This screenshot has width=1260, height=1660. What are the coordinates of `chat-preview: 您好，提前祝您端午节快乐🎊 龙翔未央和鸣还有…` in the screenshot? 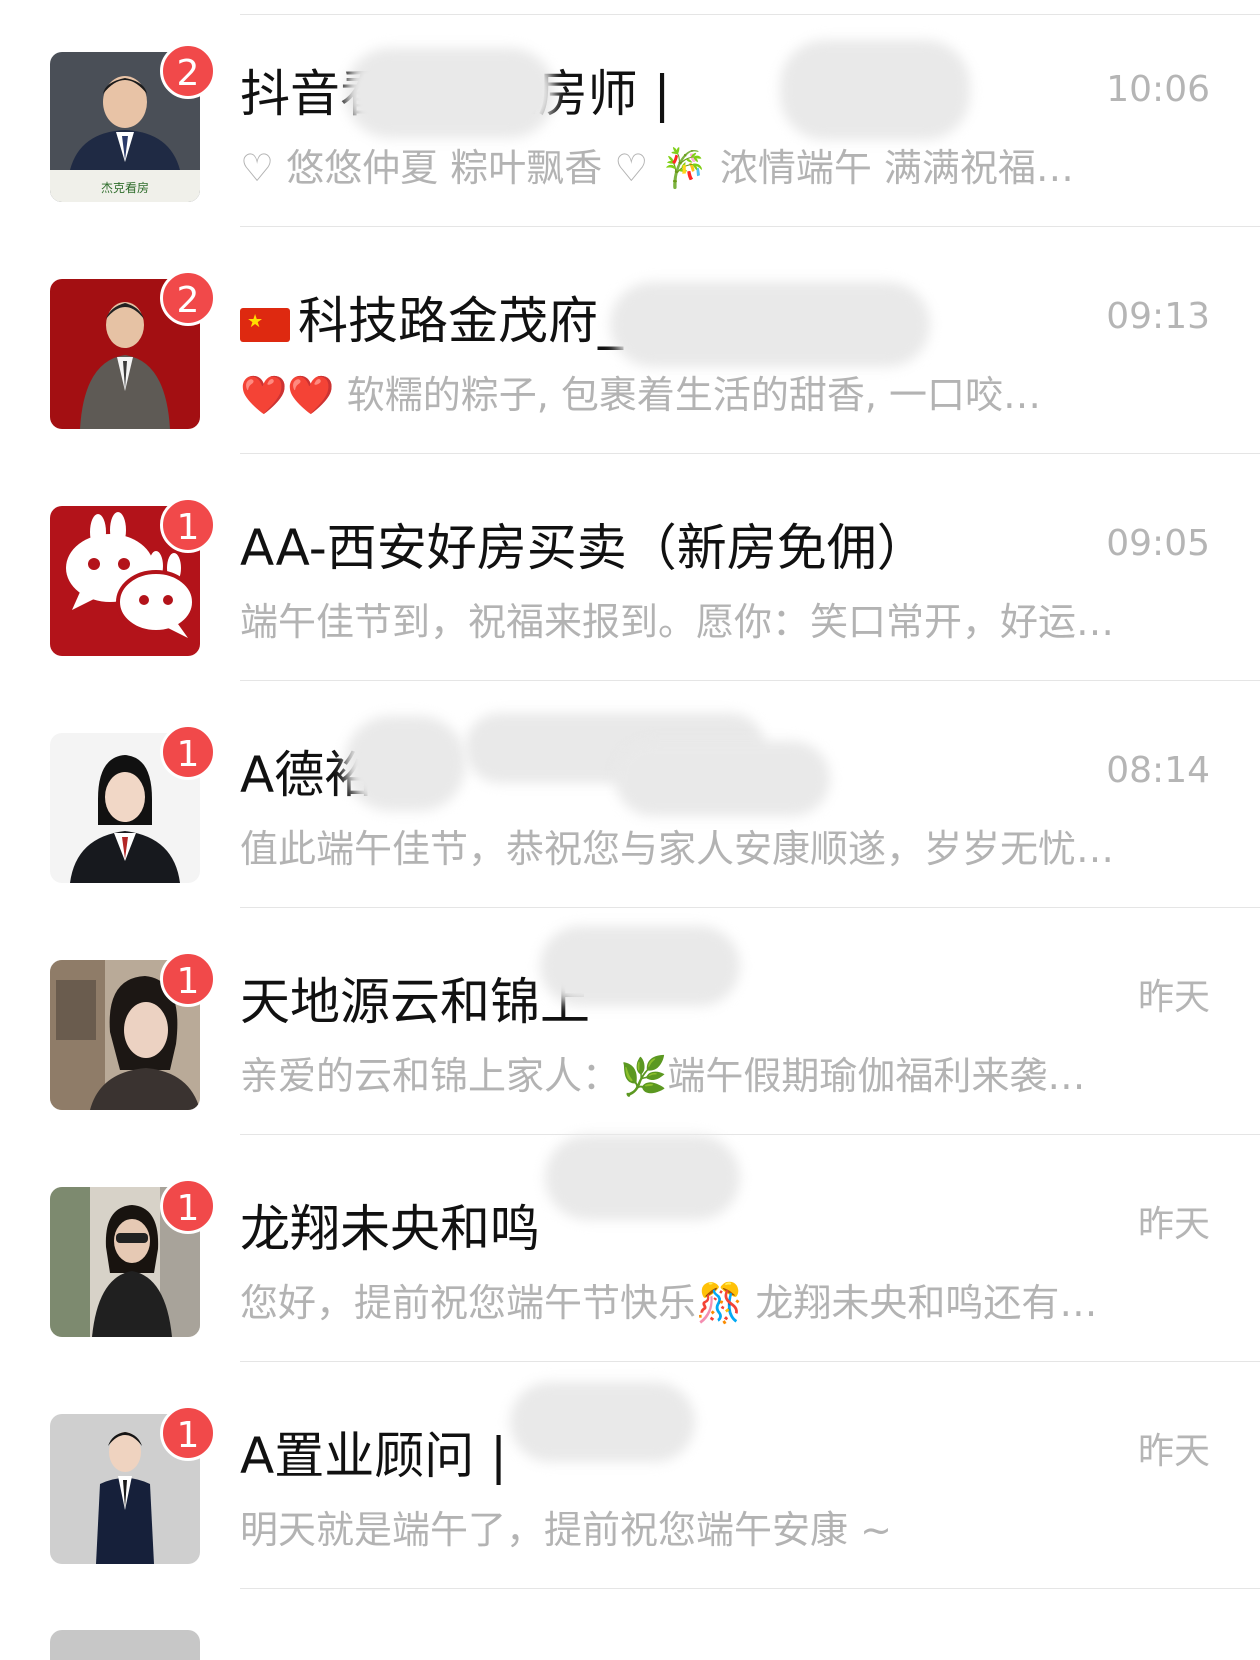 It's located at (669, 1303).